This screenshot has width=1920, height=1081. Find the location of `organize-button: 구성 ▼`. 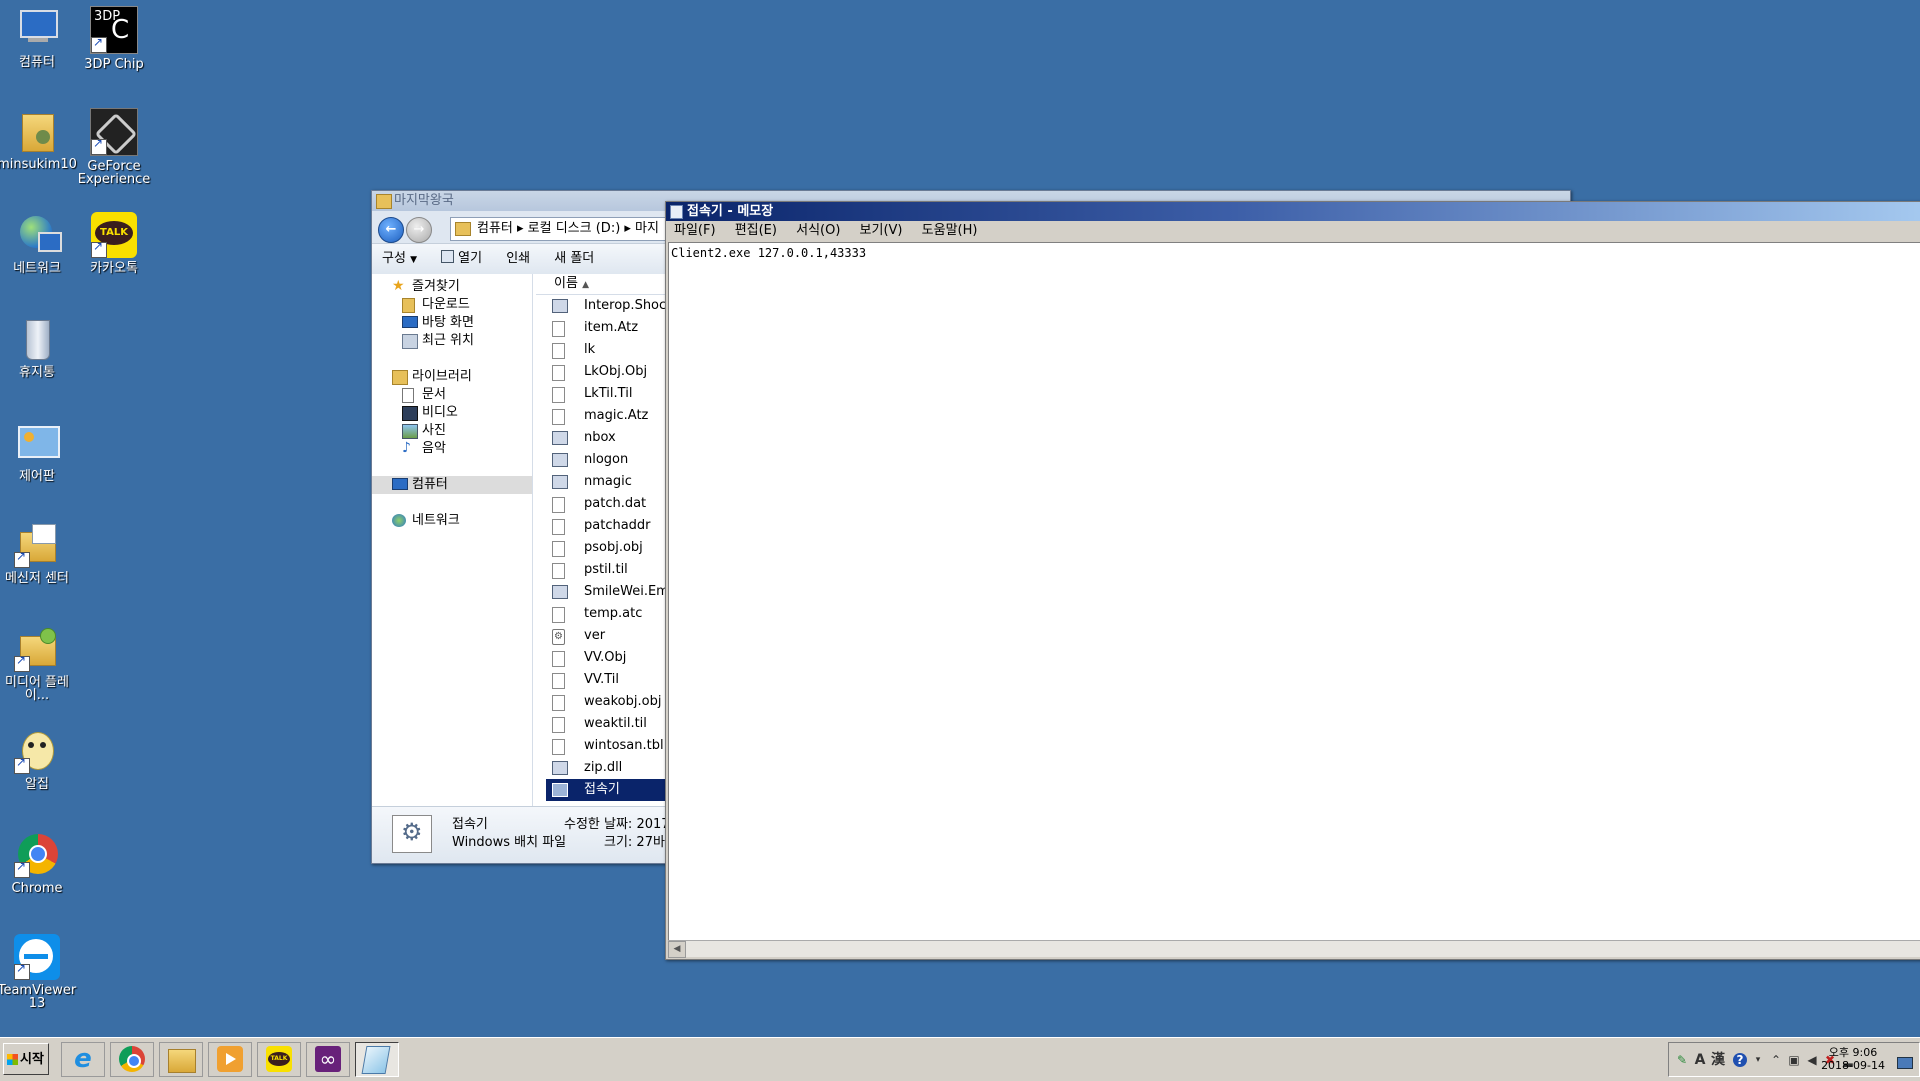

organize-button: 구성 ▼ is located at coordinates (399, 259).